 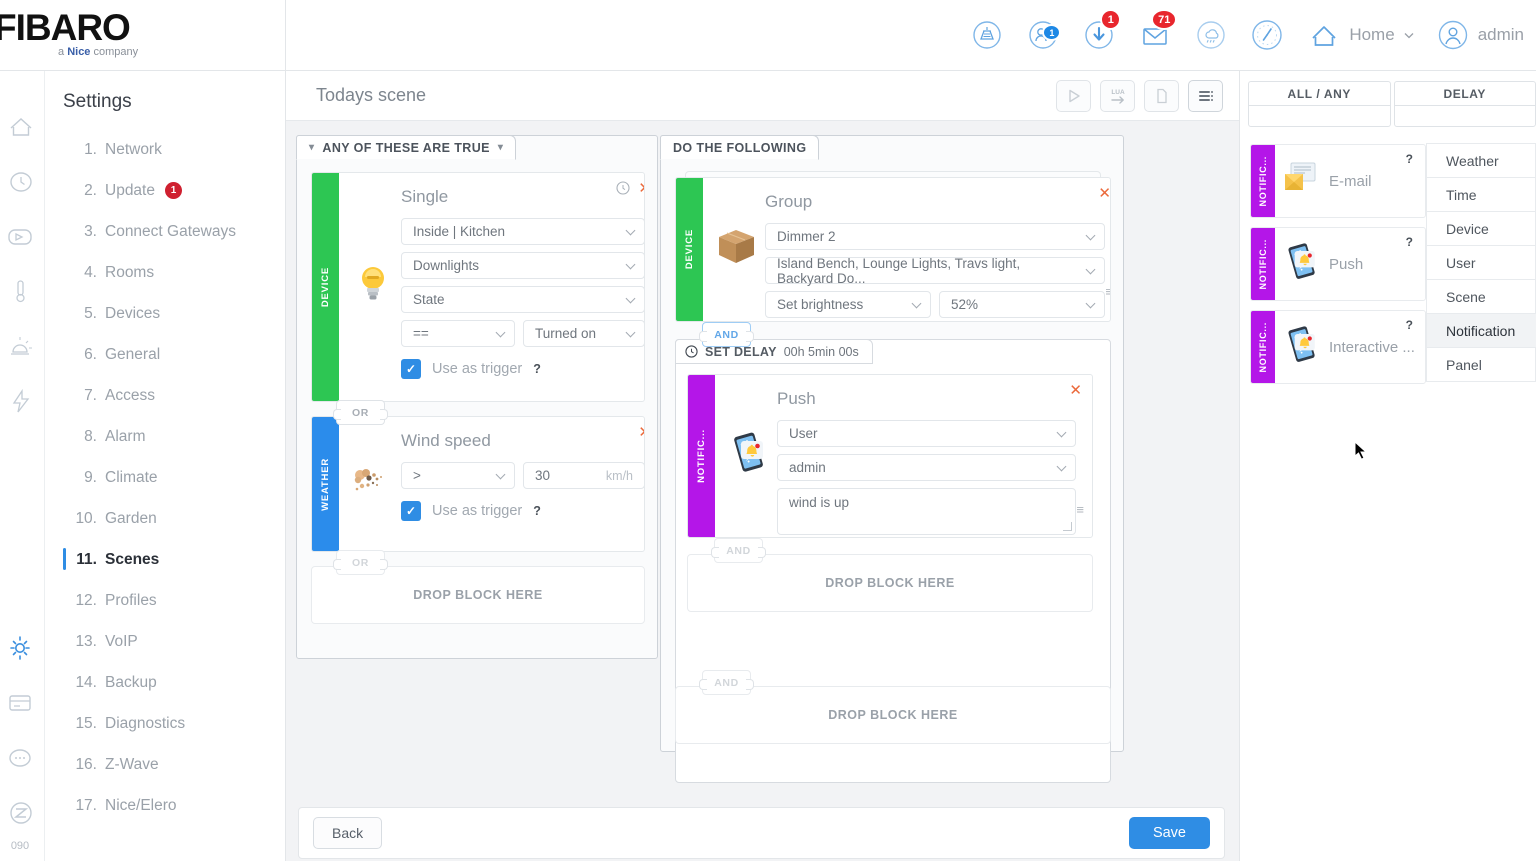 What do you see at coordinates (360, 412) in the screenshot?
I see `connector-or-1: OR` at bounding box center [360, 412].